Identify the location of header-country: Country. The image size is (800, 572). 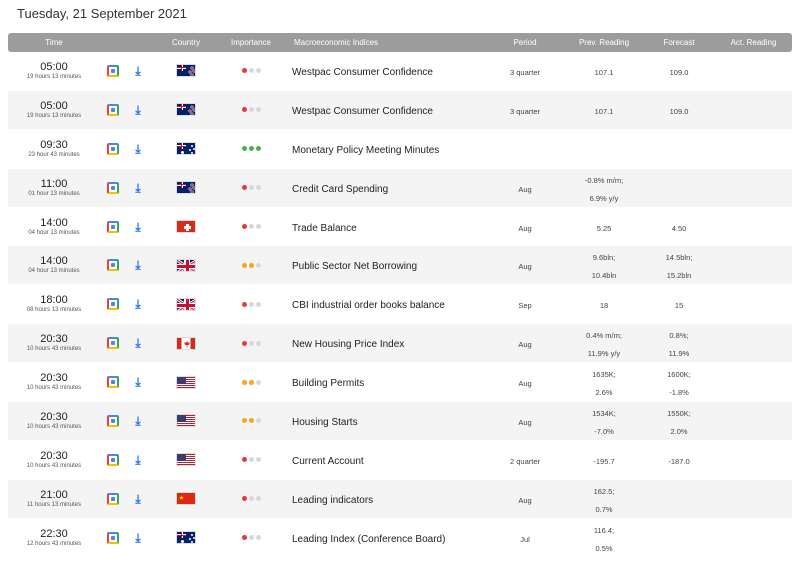
(186, 42).